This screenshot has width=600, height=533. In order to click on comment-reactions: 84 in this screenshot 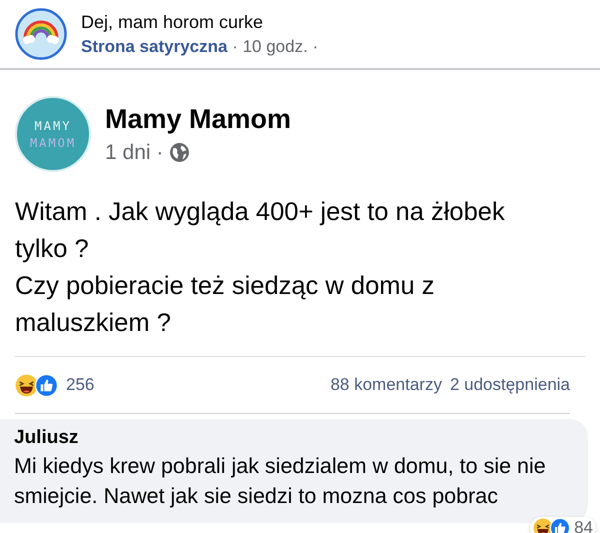, I will do `click(563, 525)`.